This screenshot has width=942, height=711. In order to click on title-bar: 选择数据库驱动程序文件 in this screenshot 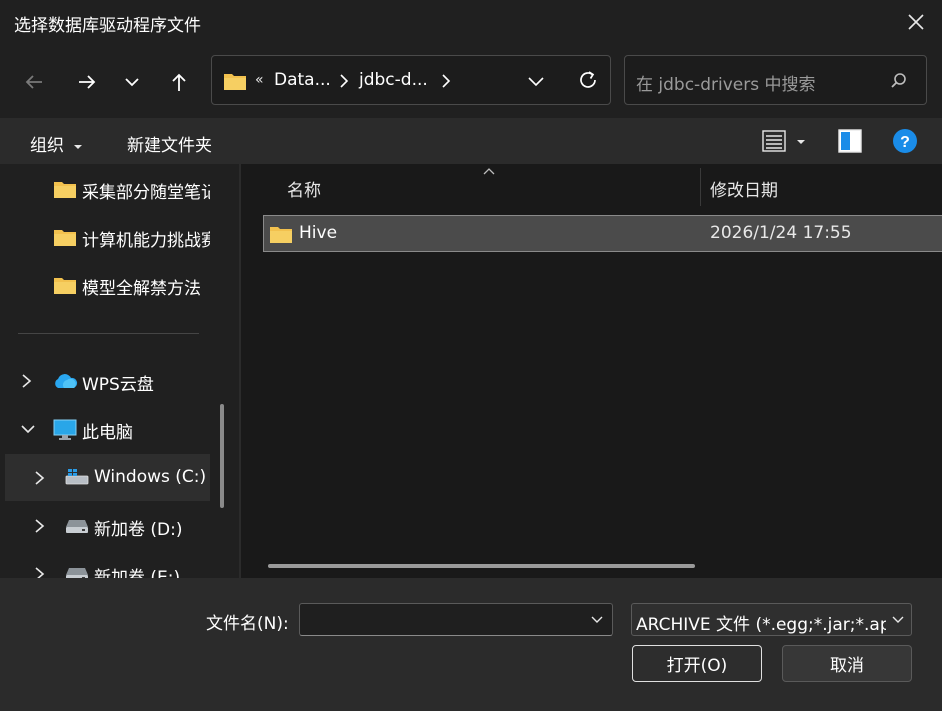, I will do `click(471, 23)`.